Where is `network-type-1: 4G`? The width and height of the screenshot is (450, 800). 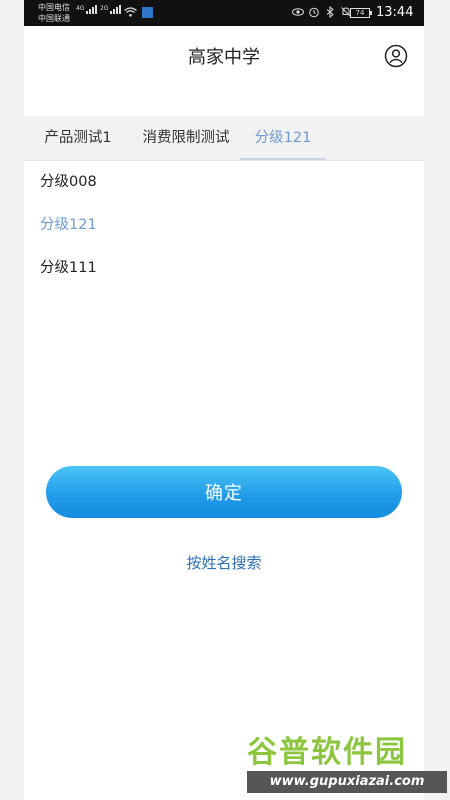
network-type-1: 4G is located at coordinates (80, 8).